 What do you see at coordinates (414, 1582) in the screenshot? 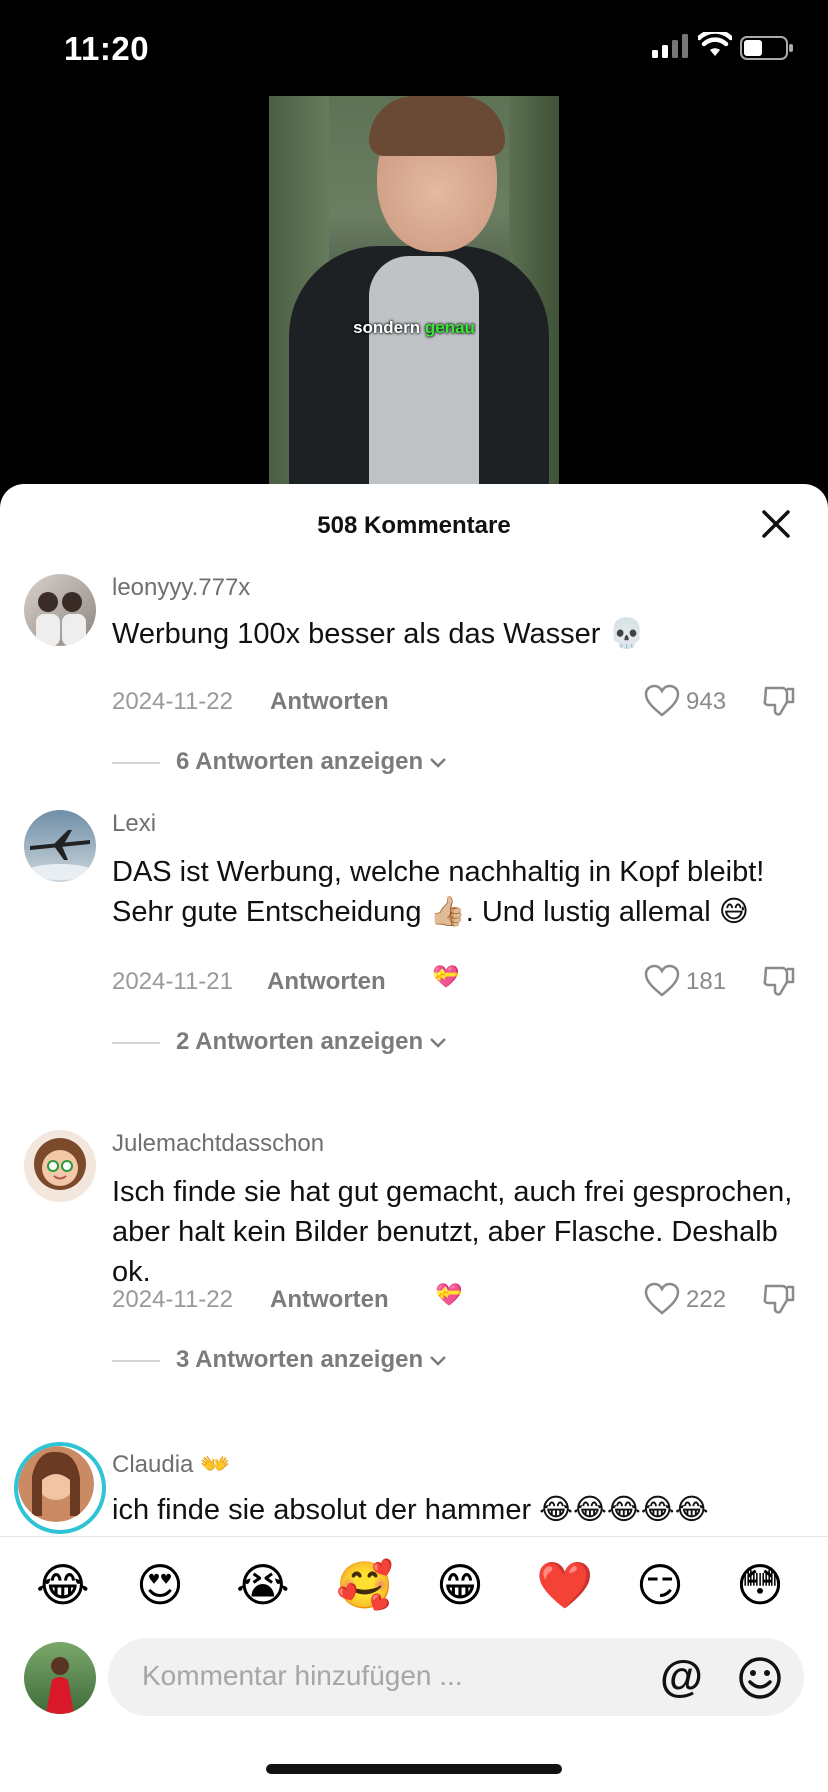
I see `emoji-quick-bar: 😂 😍 😭 🥰 😁 ❤️ 😏 😳` at bounding box center [414, 1582].